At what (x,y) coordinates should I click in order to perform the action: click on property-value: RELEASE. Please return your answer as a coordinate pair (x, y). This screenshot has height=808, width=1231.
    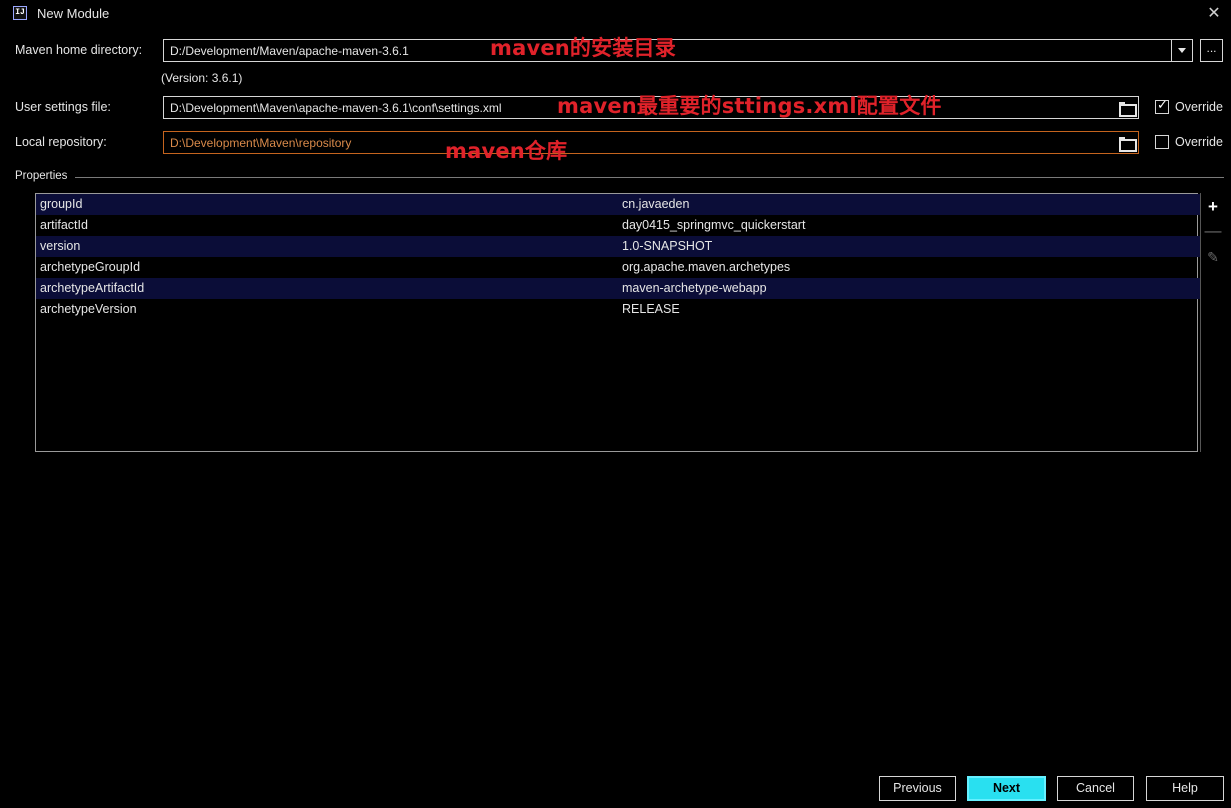
    Looking at the image, I should click on (651, 309).